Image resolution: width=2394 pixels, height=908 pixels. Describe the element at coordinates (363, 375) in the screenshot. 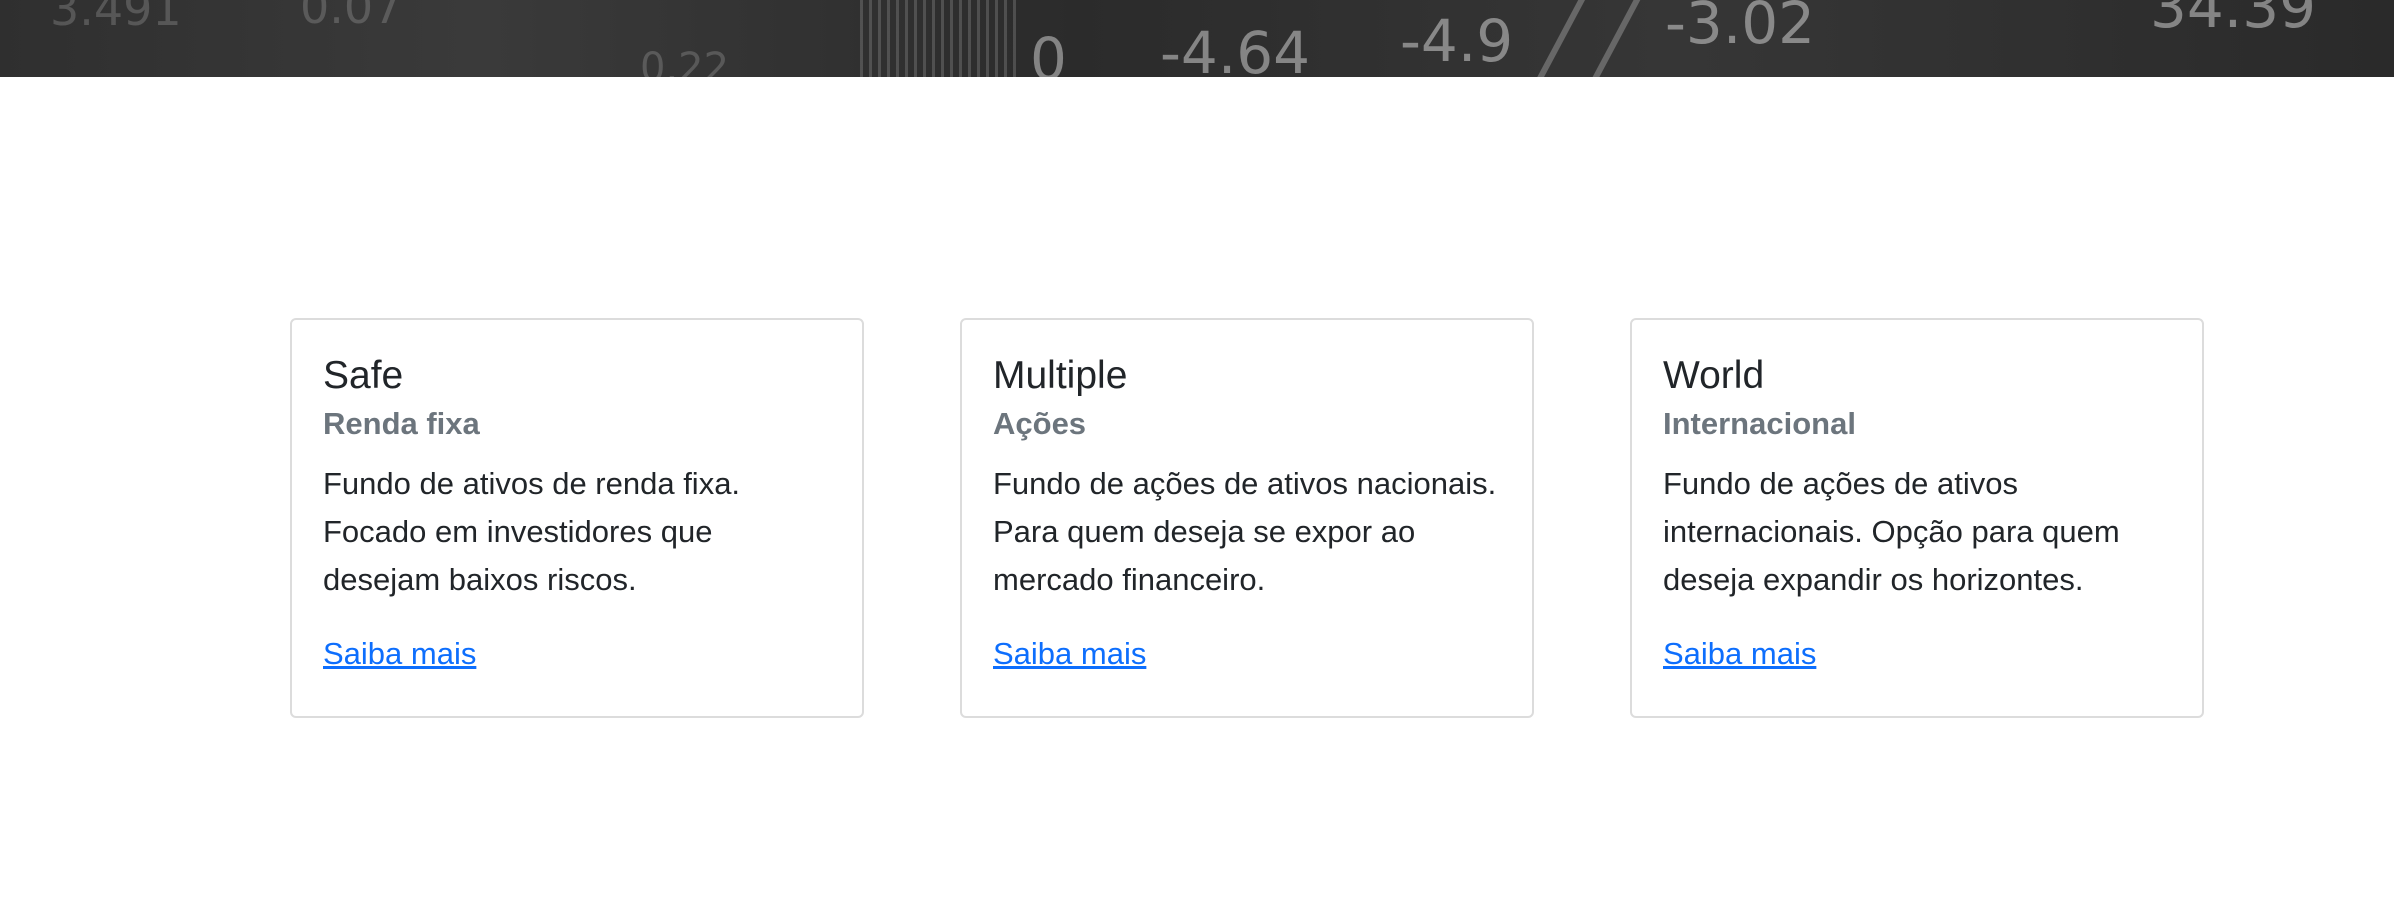

I see `card-title: Safe` at that location.